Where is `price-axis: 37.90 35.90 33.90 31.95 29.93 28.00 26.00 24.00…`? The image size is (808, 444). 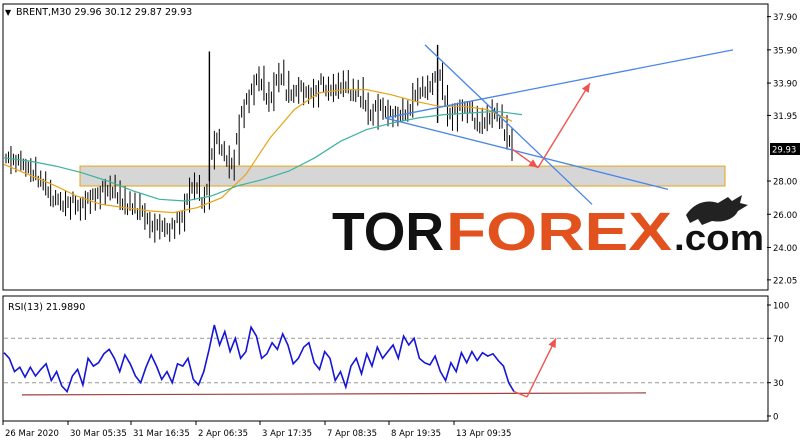 price-axis: 37.90 35.90 33.90 31.95 29.93 28.00 26.00 24.00… is located at coordinates (783, 149).